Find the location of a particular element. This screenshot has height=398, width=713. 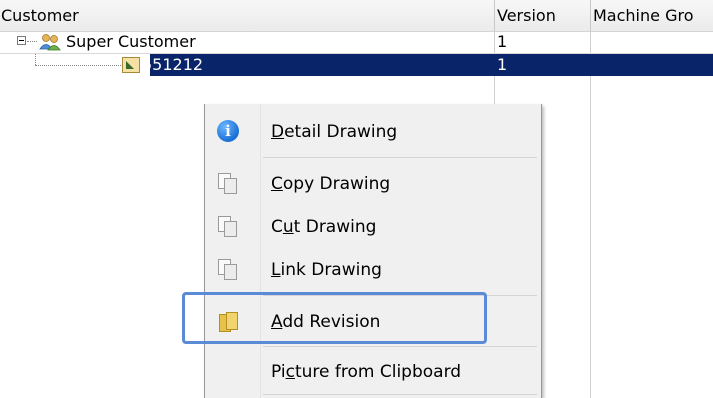

menu-item-label: Picture from Clipboard is located at coordinates (366, 372).